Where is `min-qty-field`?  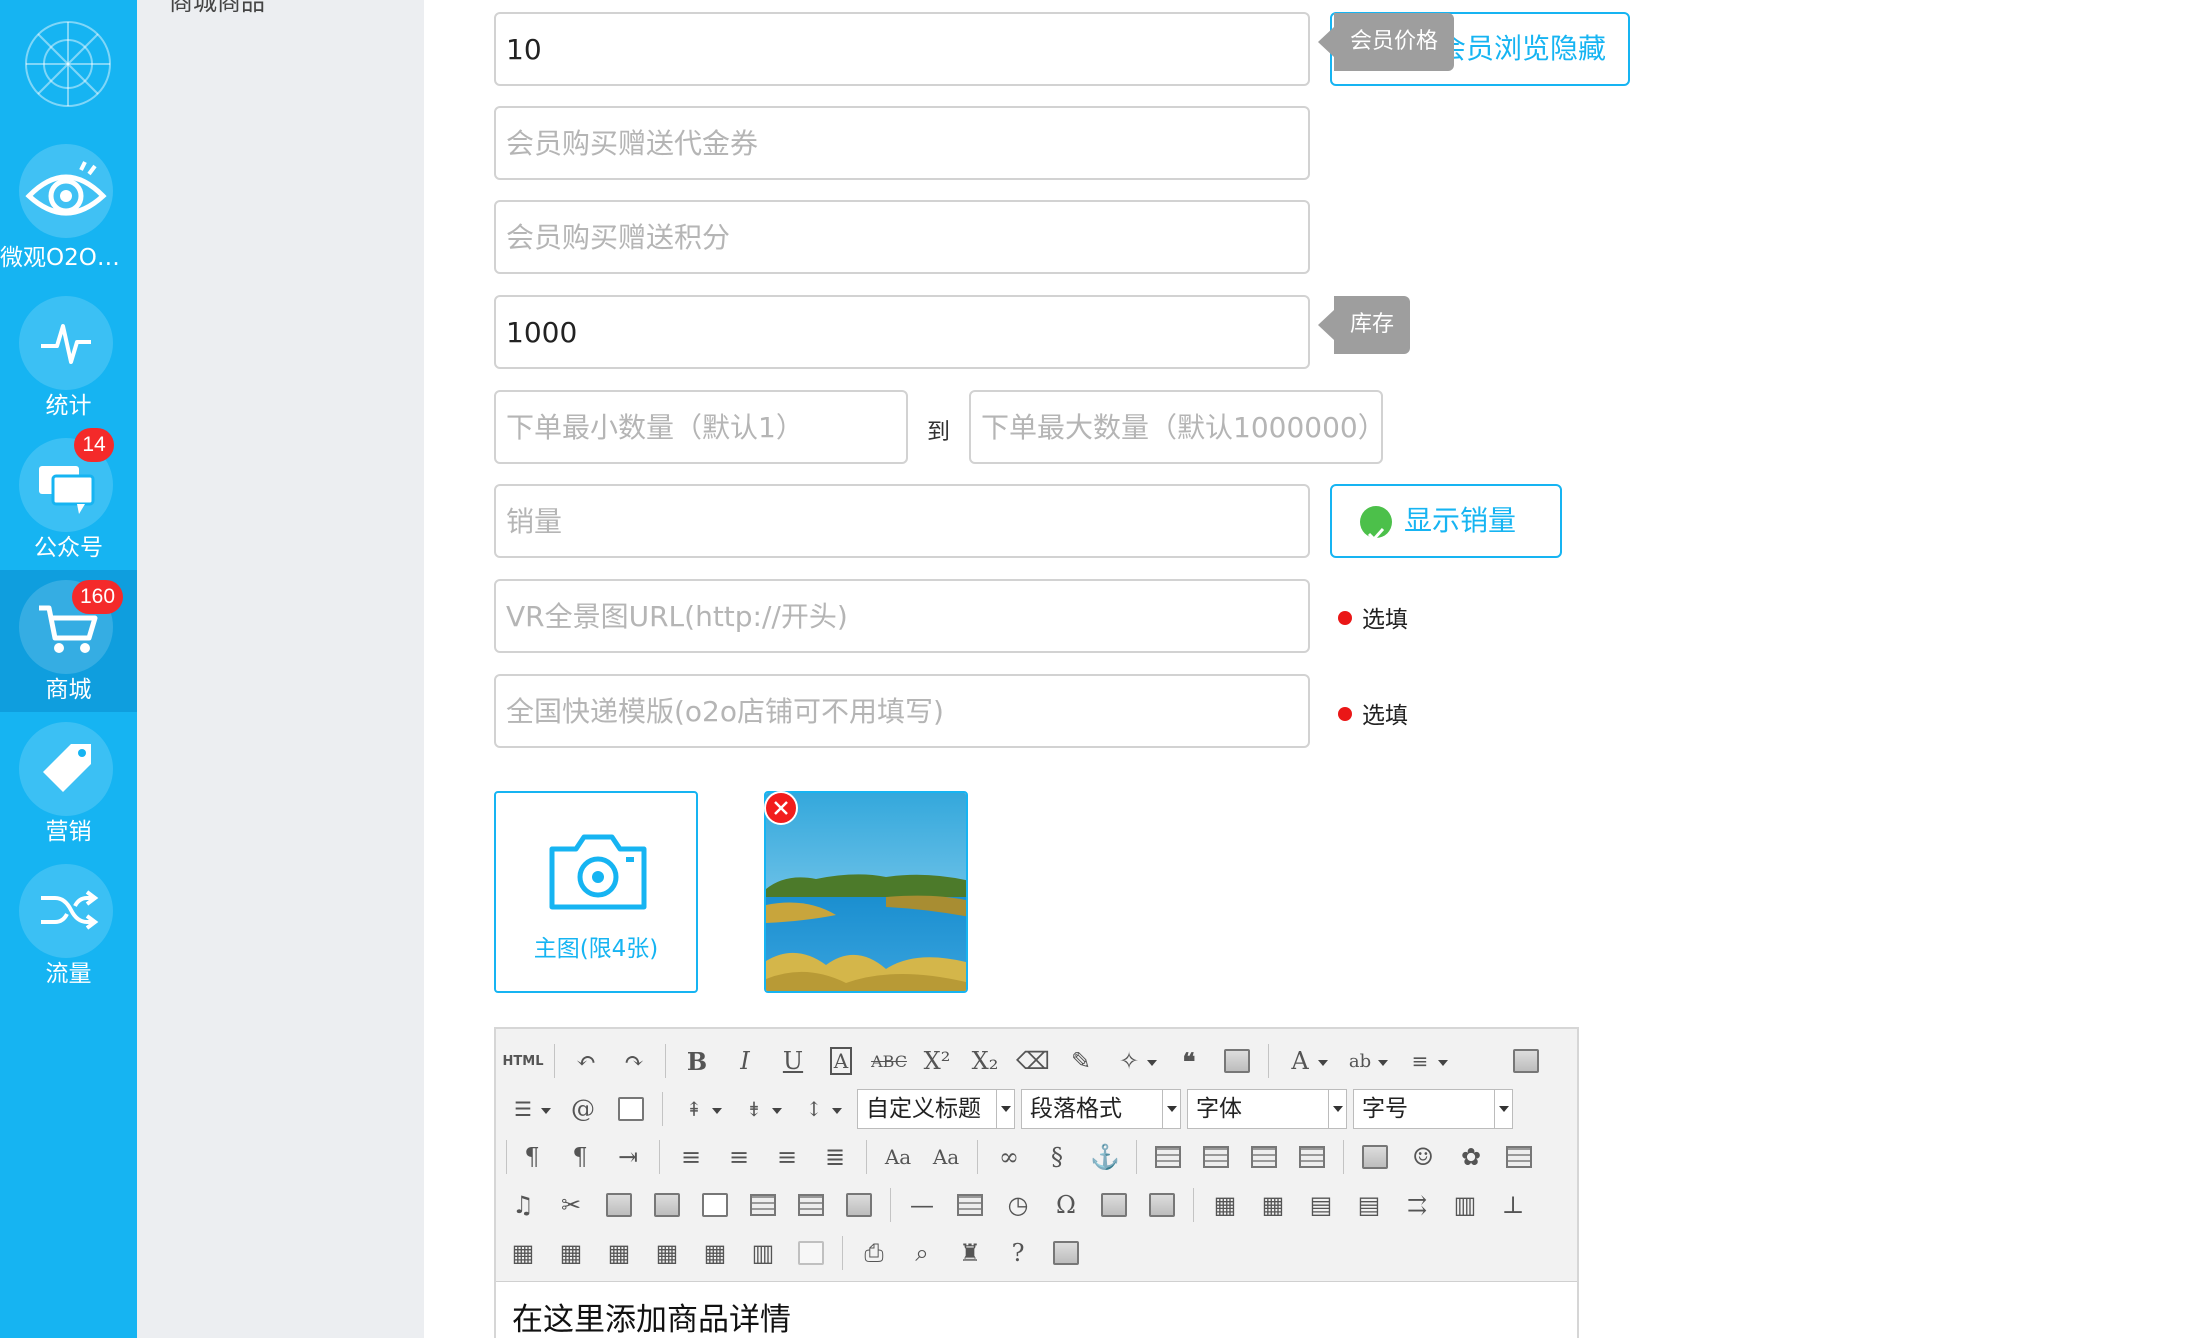
min-qty-field is located at coordinates (701, 427).